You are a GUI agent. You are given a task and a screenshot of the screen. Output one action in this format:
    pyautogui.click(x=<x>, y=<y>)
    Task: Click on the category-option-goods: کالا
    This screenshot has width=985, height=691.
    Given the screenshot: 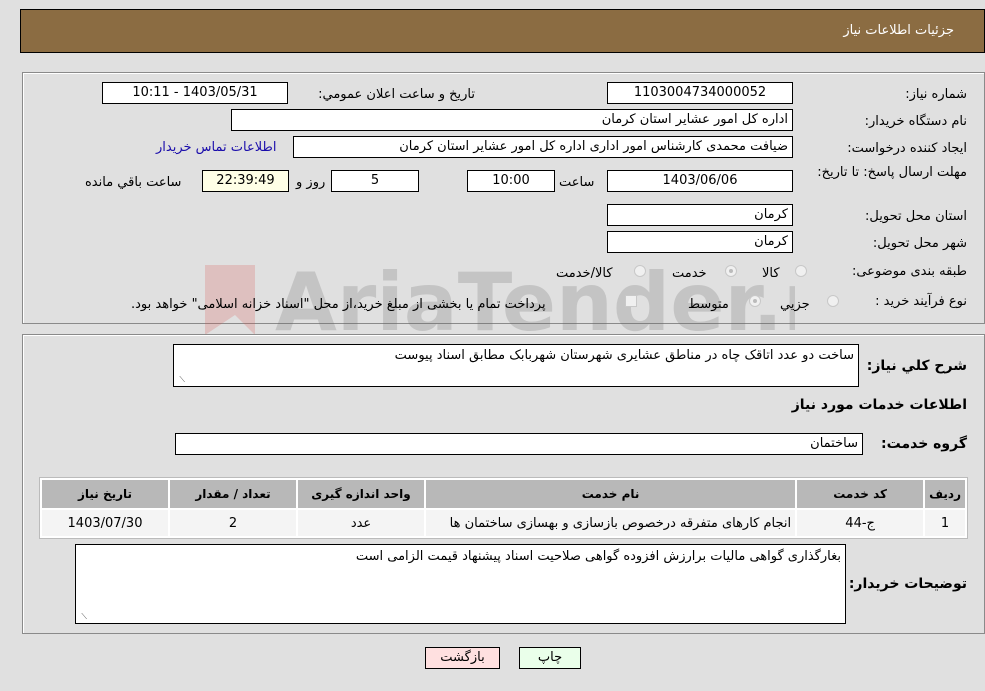 What is the action you would take?
    pyautogui.click(x=771, y=273)
    